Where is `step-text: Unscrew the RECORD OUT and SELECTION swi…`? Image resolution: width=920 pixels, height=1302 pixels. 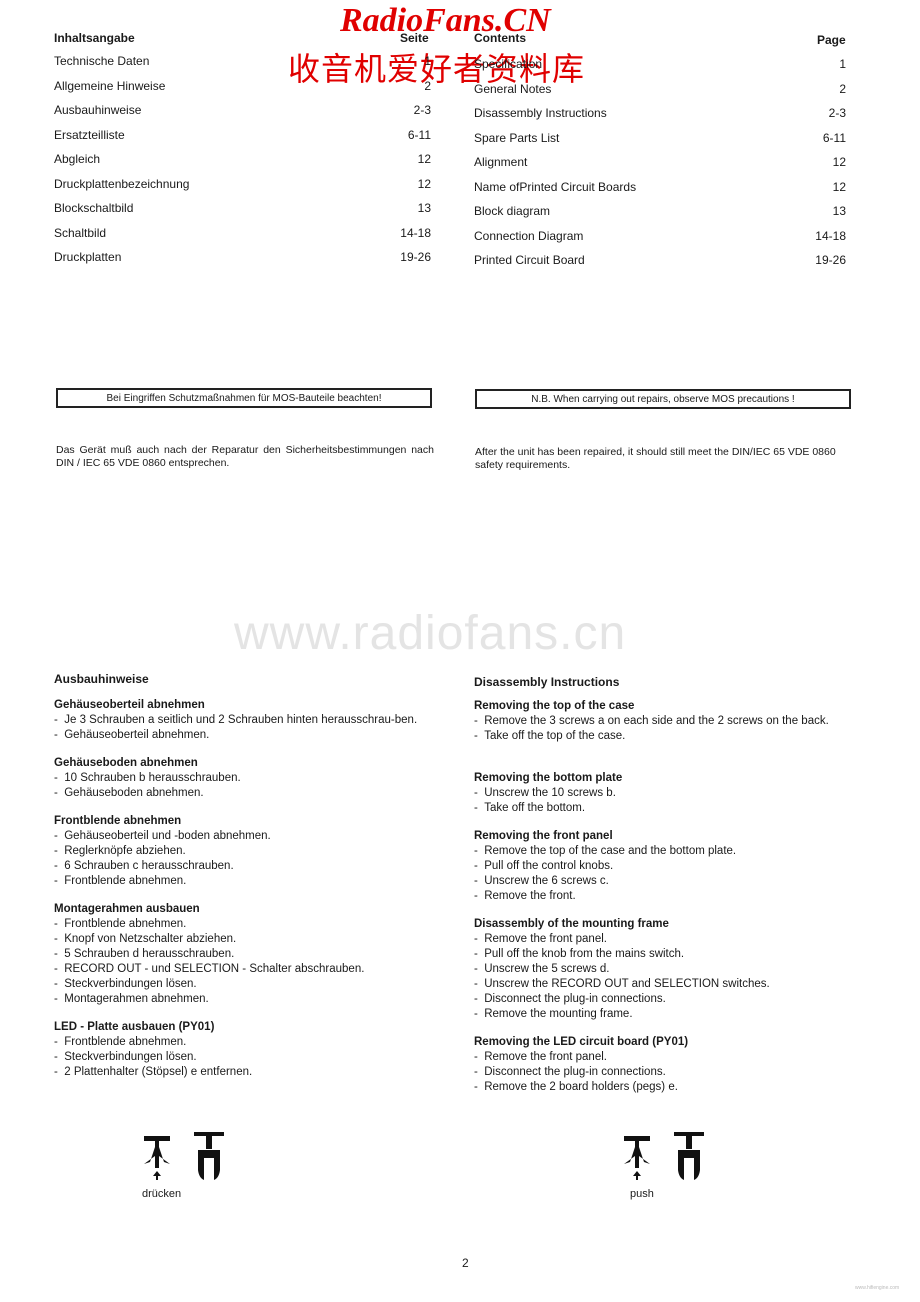
step-text: Unscrew the RECORD OUT and SELECTION swi… is located at coordinates (627, 984).